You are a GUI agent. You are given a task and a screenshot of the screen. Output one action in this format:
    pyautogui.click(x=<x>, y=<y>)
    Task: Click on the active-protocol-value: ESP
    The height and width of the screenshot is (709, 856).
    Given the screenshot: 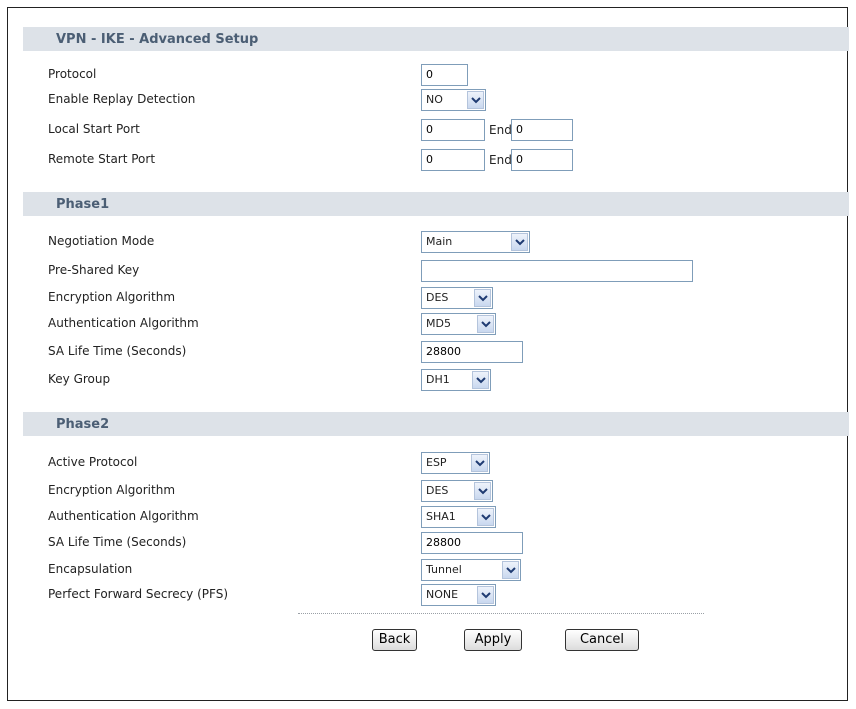 What is the action you would take?
    pyautogui.click(x=436, y=462)
    